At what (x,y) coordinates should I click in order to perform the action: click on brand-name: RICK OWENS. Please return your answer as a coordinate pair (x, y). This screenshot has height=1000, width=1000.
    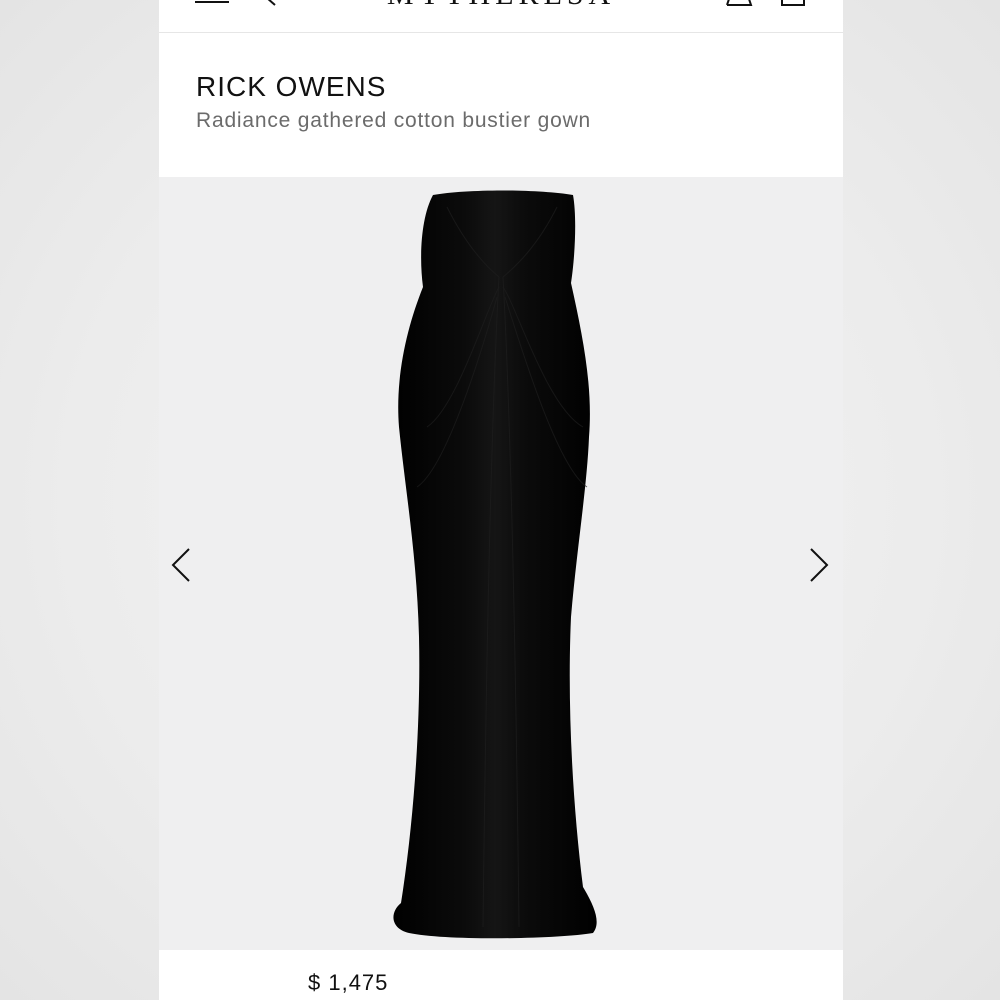
    Looking at the image, I should click on (291, 87).